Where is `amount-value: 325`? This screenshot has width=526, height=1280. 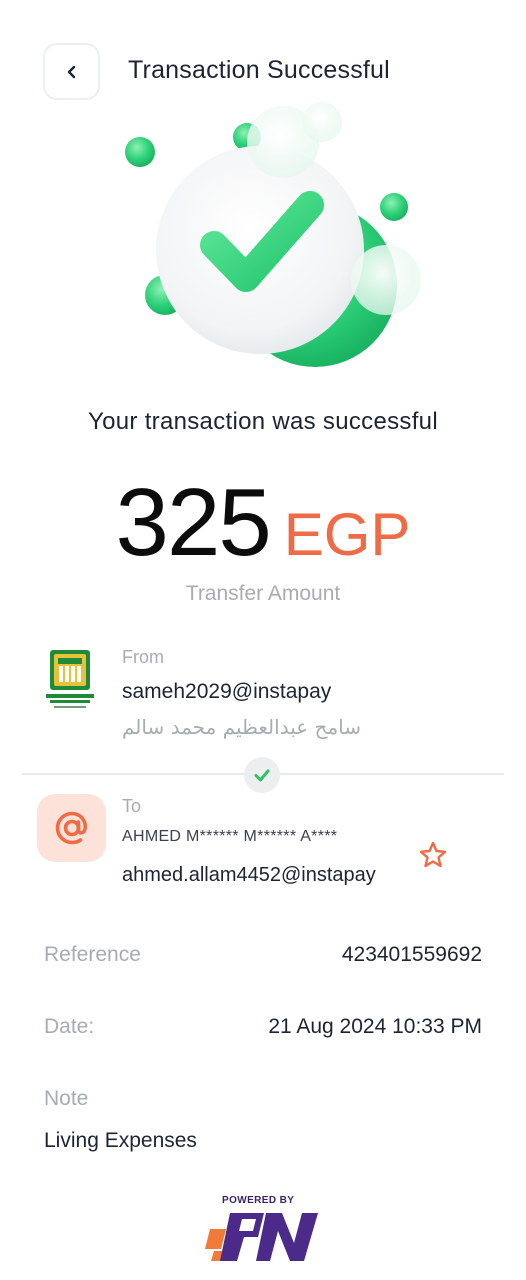 amount-value: 325 is located at coordinates (193, 522).